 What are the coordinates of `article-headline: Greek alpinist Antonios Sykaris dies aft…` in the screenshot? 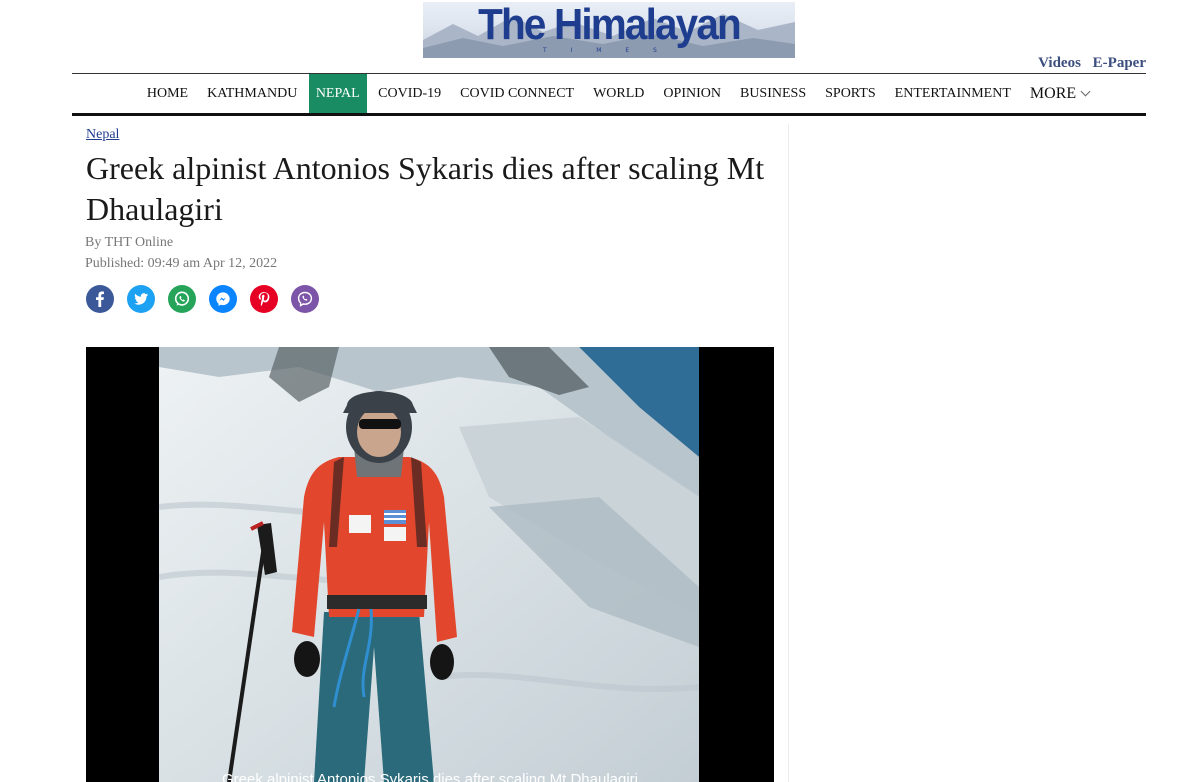 It's located at (425, 188).